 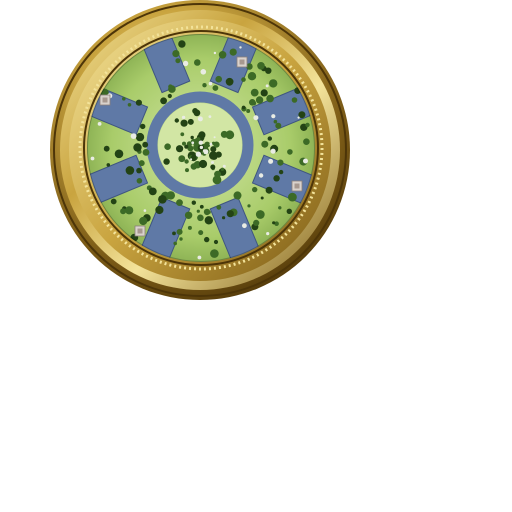 I want to click on building-bottom-left, so click(x=140, y=231).